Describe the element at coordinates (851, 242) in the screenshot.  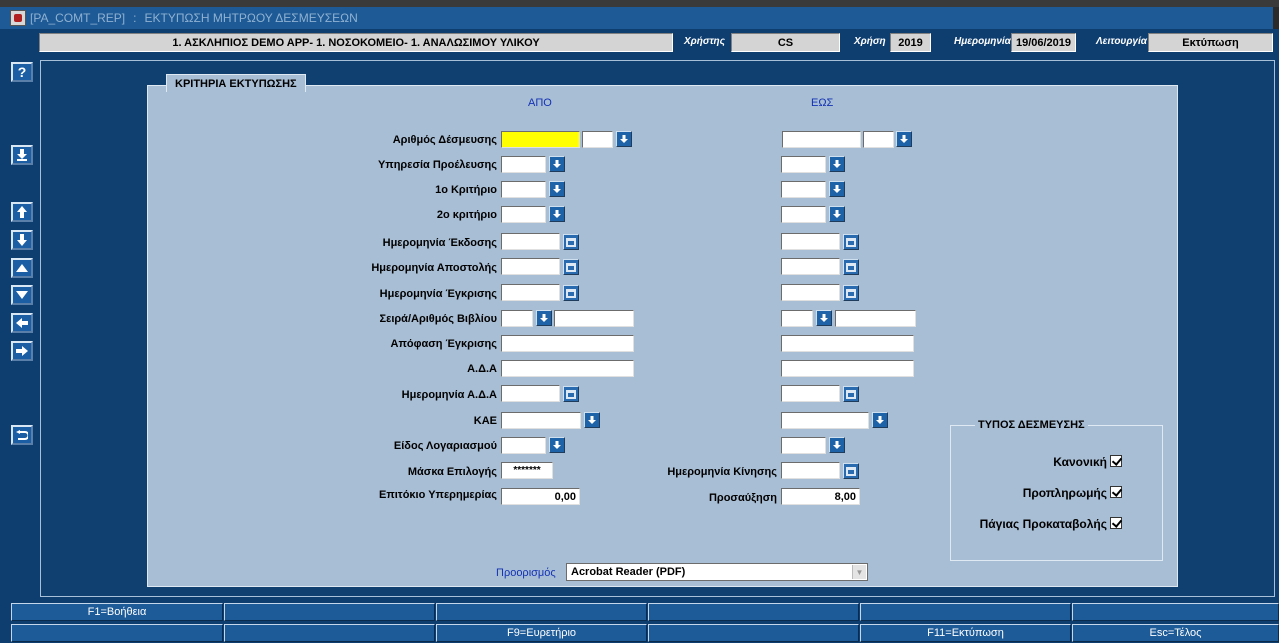
I see `issue-date-to-calendar-icon` at that location.